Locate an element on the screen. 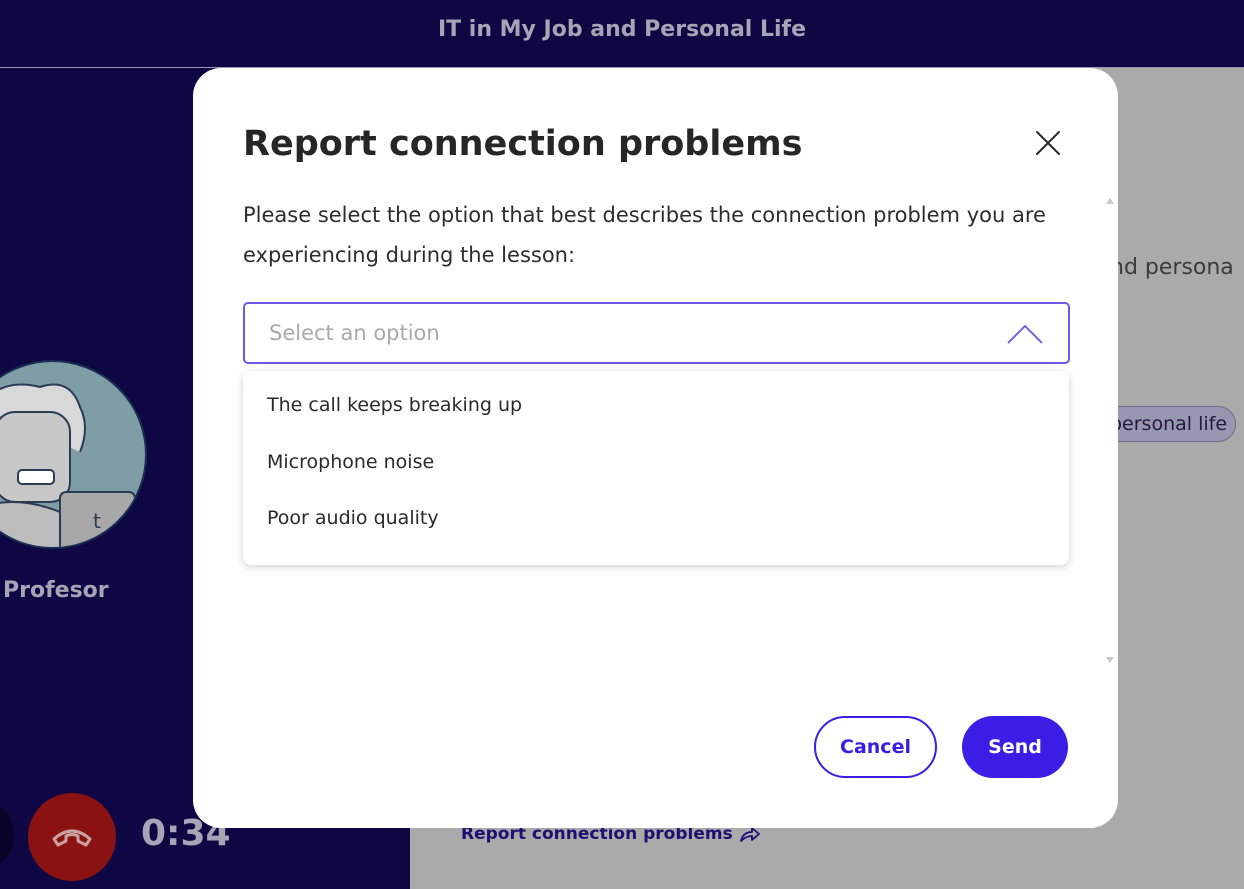  teacher-name: Profesor is located at coordinates (56, 590).